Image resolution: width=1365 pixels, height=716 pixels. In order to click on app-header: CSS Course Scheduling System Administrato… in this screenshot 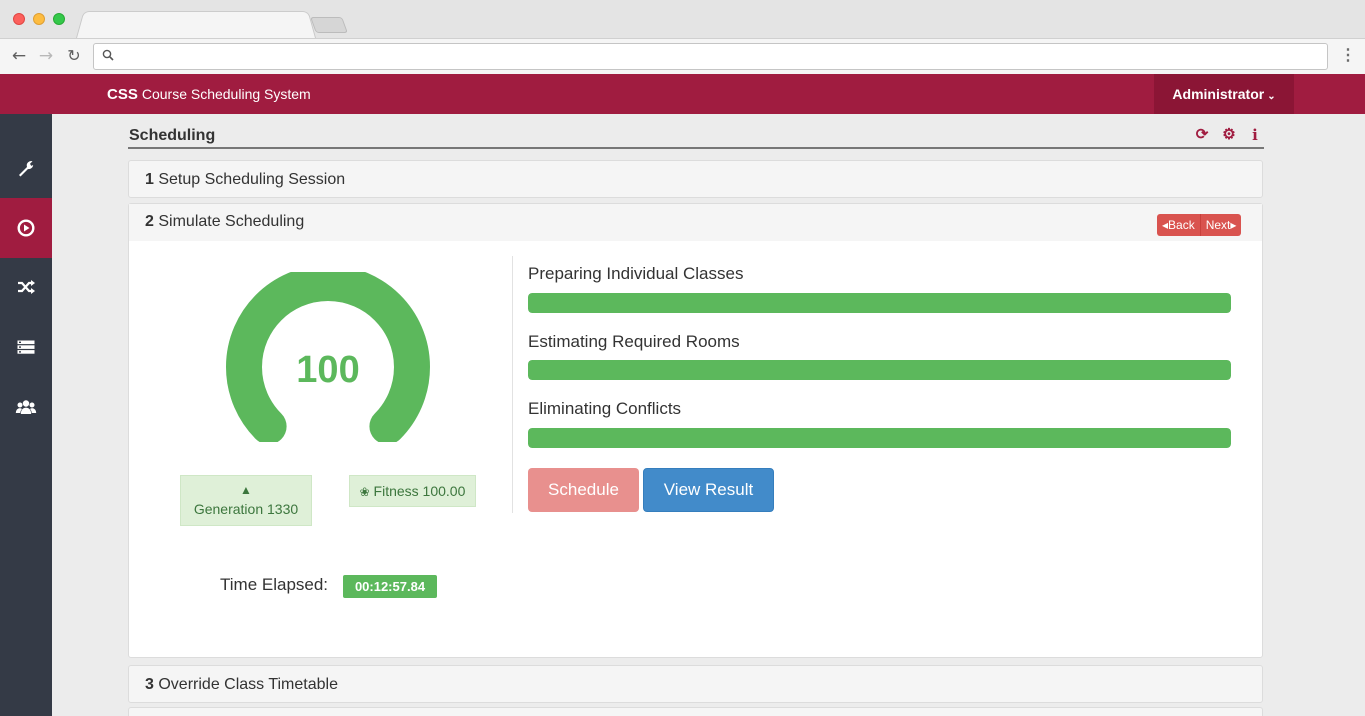, I will do `click(682, 94)`.